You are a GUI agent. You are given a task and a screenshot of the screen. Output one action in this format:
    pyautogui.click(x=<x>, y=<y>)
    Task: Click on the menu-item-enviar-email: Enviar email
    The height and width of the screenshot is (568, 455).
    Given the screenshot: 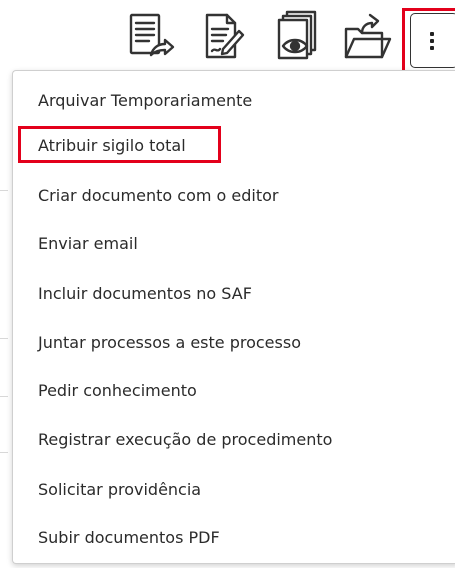 What is the action you would take?
    pyautogui.click(x=88, y=244)
    